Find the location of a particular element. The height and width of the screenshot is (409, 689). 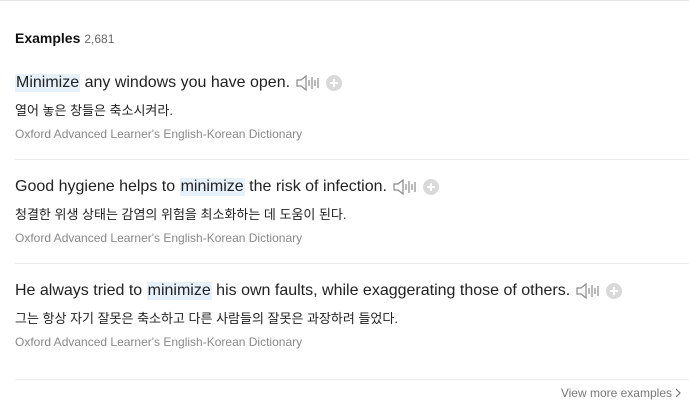

sentence-before: Good hygiene helps to is located at coordinates (97, 186).